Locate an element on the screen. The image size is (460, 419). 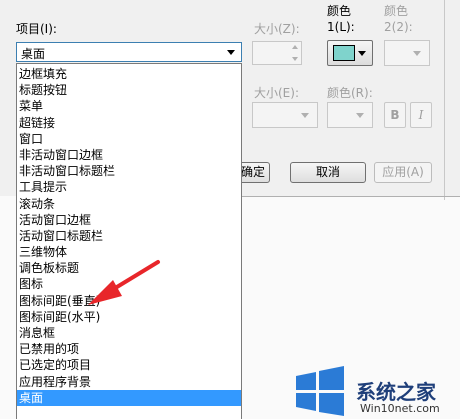
windows-logo-icon is located at coordinates (320, 391).